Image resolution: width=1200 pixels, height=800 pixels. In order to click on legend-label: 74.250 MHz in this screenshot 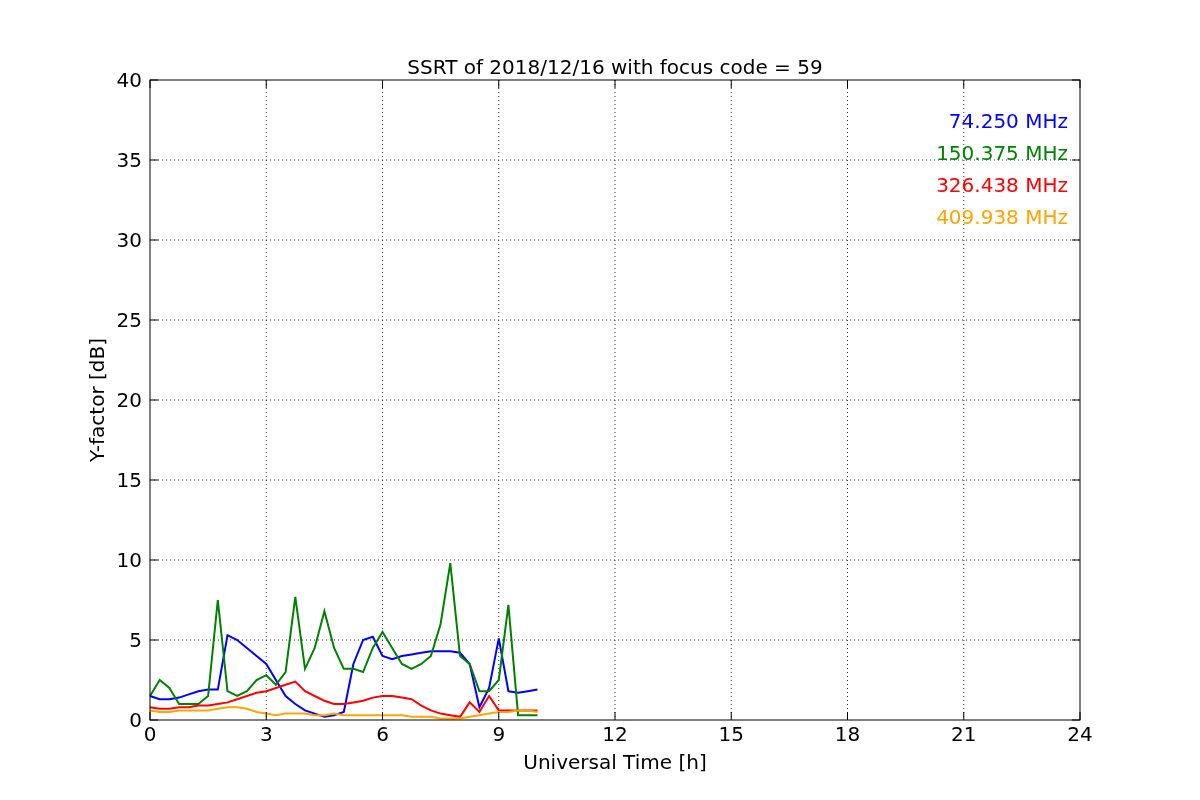, I will do `click(1008, 121)`.